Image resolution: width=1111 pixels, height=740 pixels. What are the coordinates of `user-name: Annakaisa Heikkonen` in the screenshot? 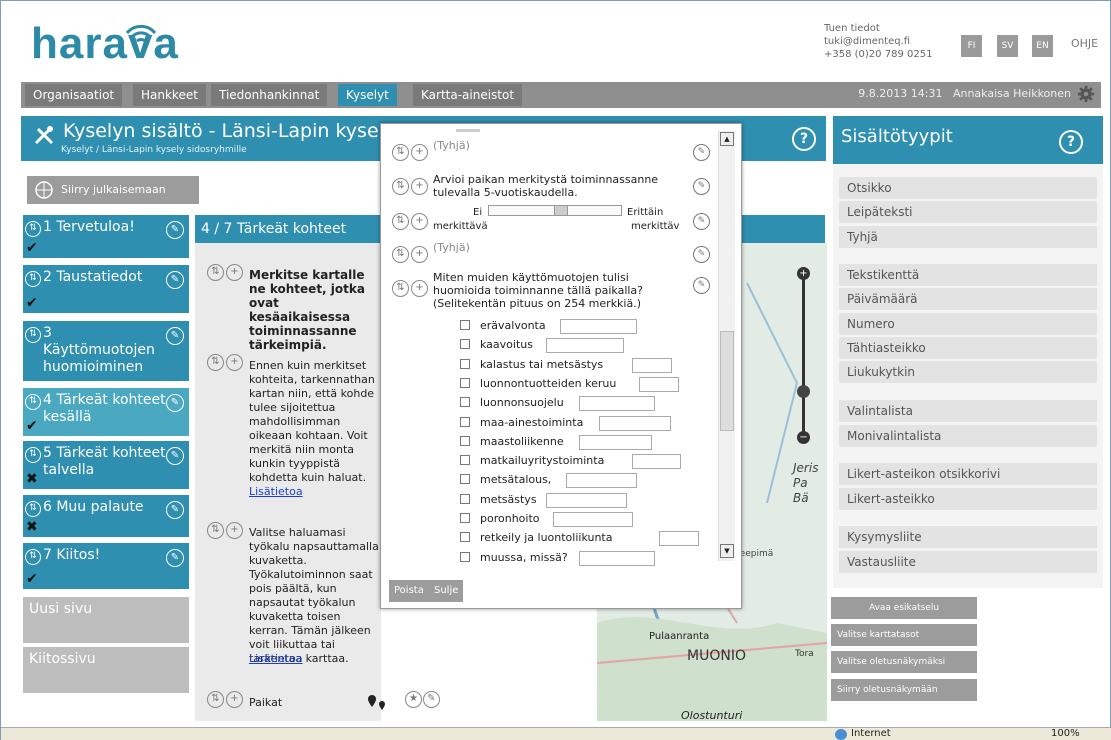 It's located at (1012, 93).